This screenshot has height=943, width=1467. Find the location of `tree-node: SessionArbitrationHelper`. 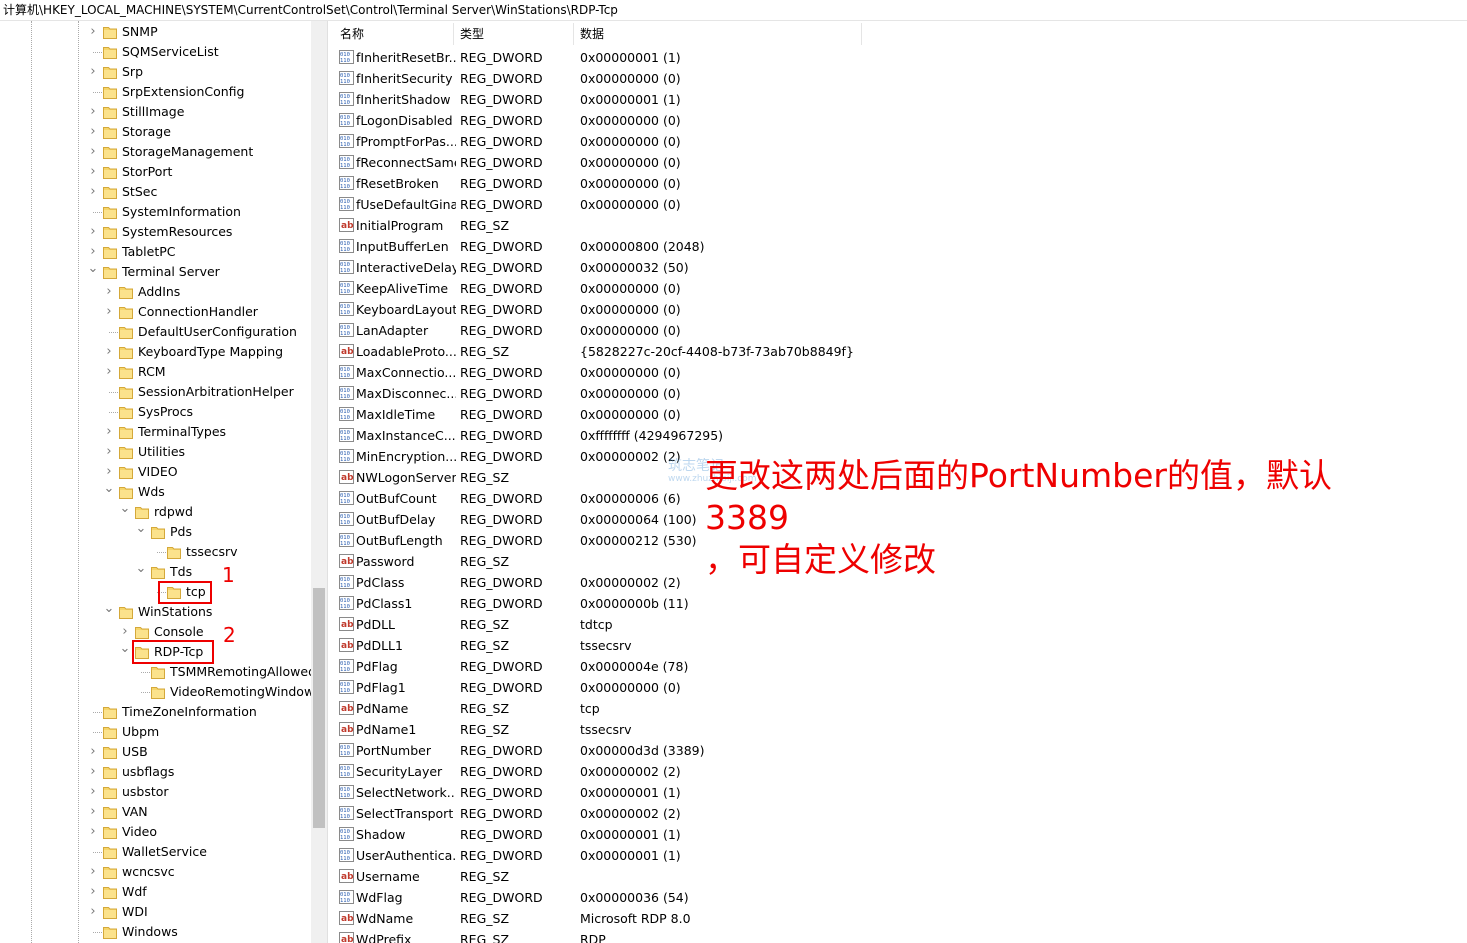

tree-node: SessionArbitrationHelper is located at coordinates (155, 392).